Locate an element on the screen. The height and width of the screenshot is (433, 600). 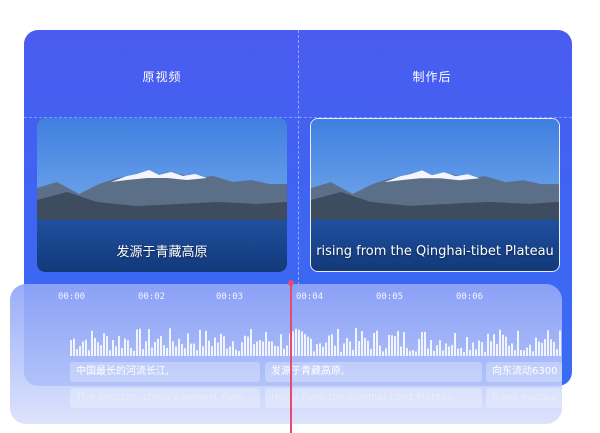
time-tick: 00:05 is located at coordinates (390, 297).